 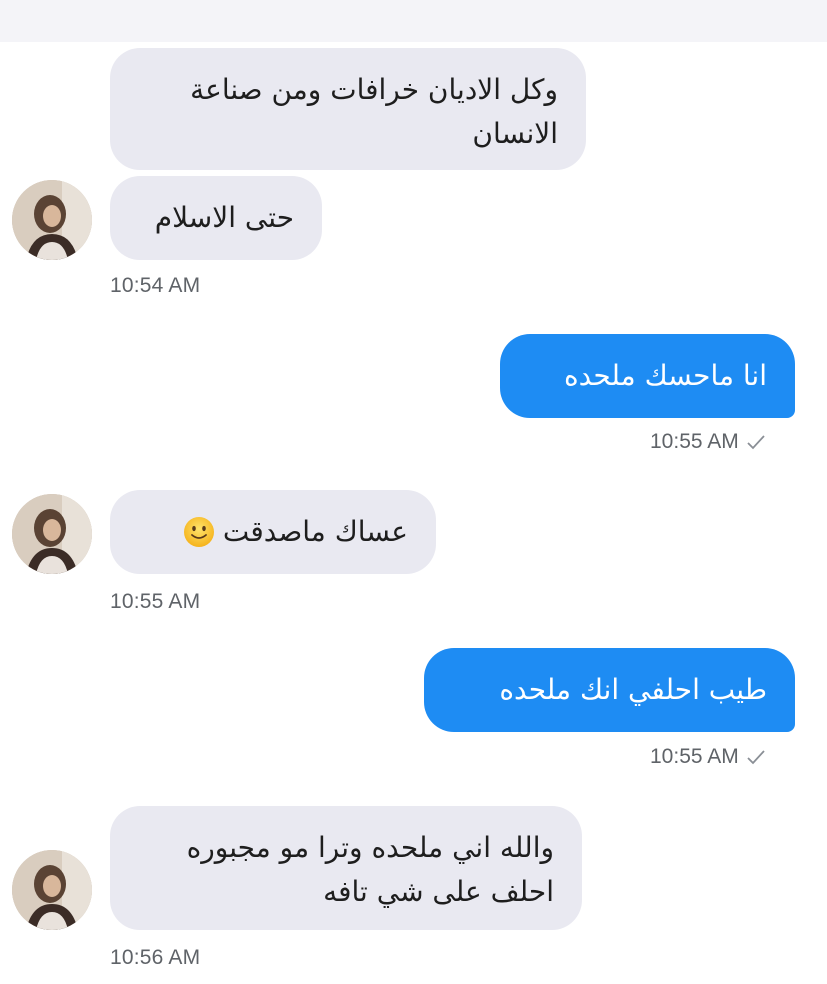 What do you see at coordinates (155, 957) in the screenshot?
I see `message-timestamp: 10:56 AM` at bounding box center [155, 957].